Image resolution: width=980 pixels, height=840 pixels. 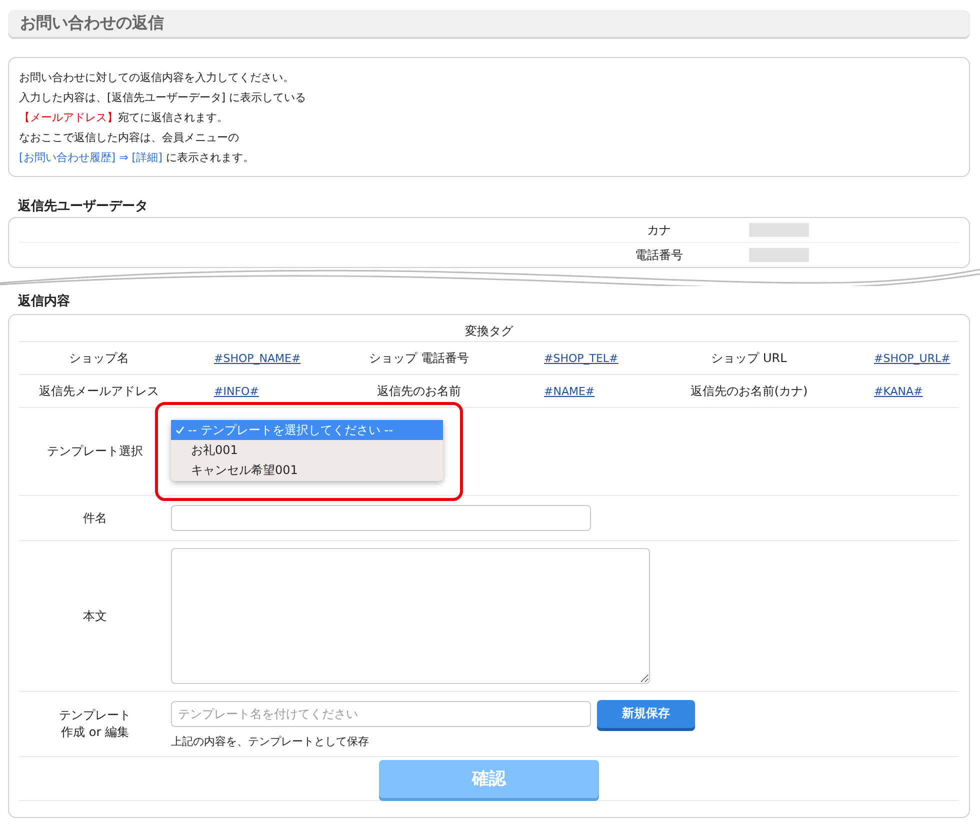 I want to click on table-cell-text: ショップ名, so click(x=99, y=358).